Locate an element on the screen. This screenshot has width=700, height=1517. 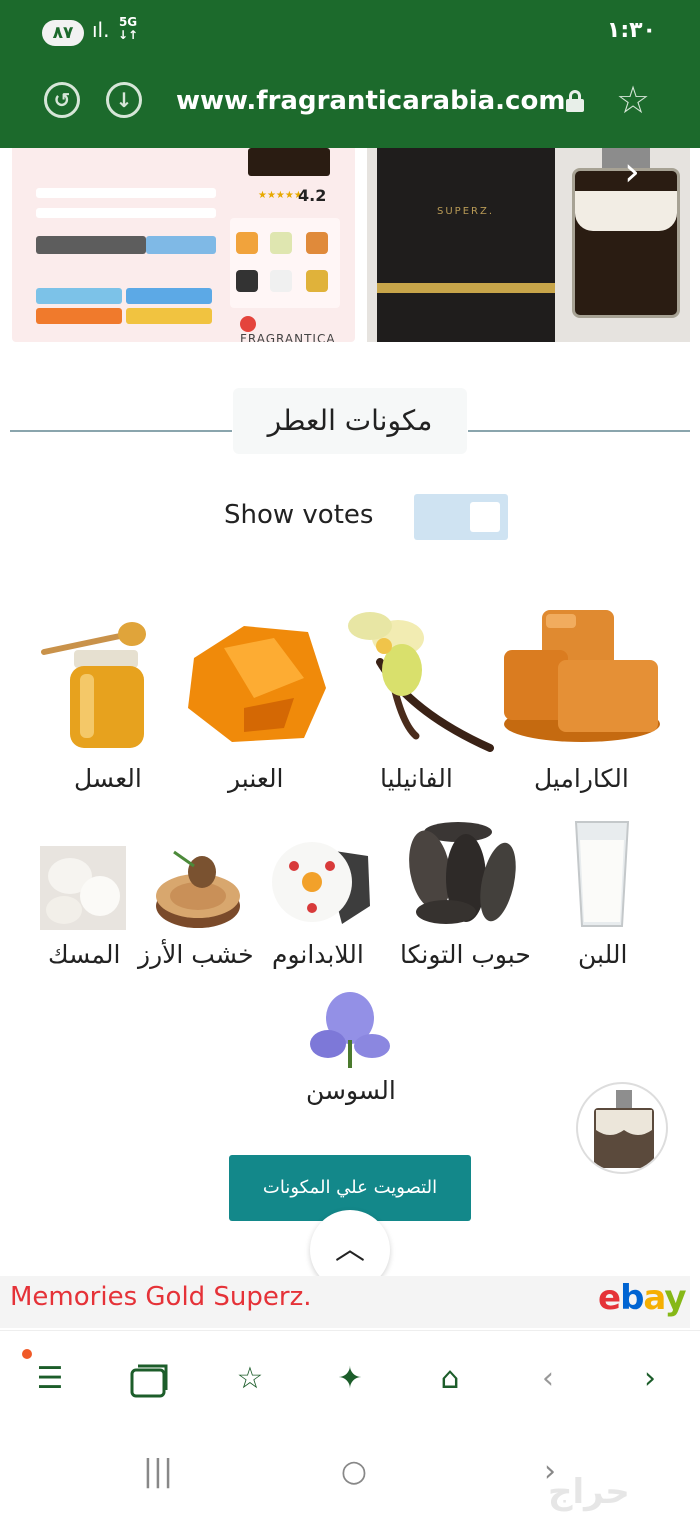
image-gallery: ★★★★★ 4.2 FRAGRANTICA SUPERZ. is located at coordinates (352, 245).